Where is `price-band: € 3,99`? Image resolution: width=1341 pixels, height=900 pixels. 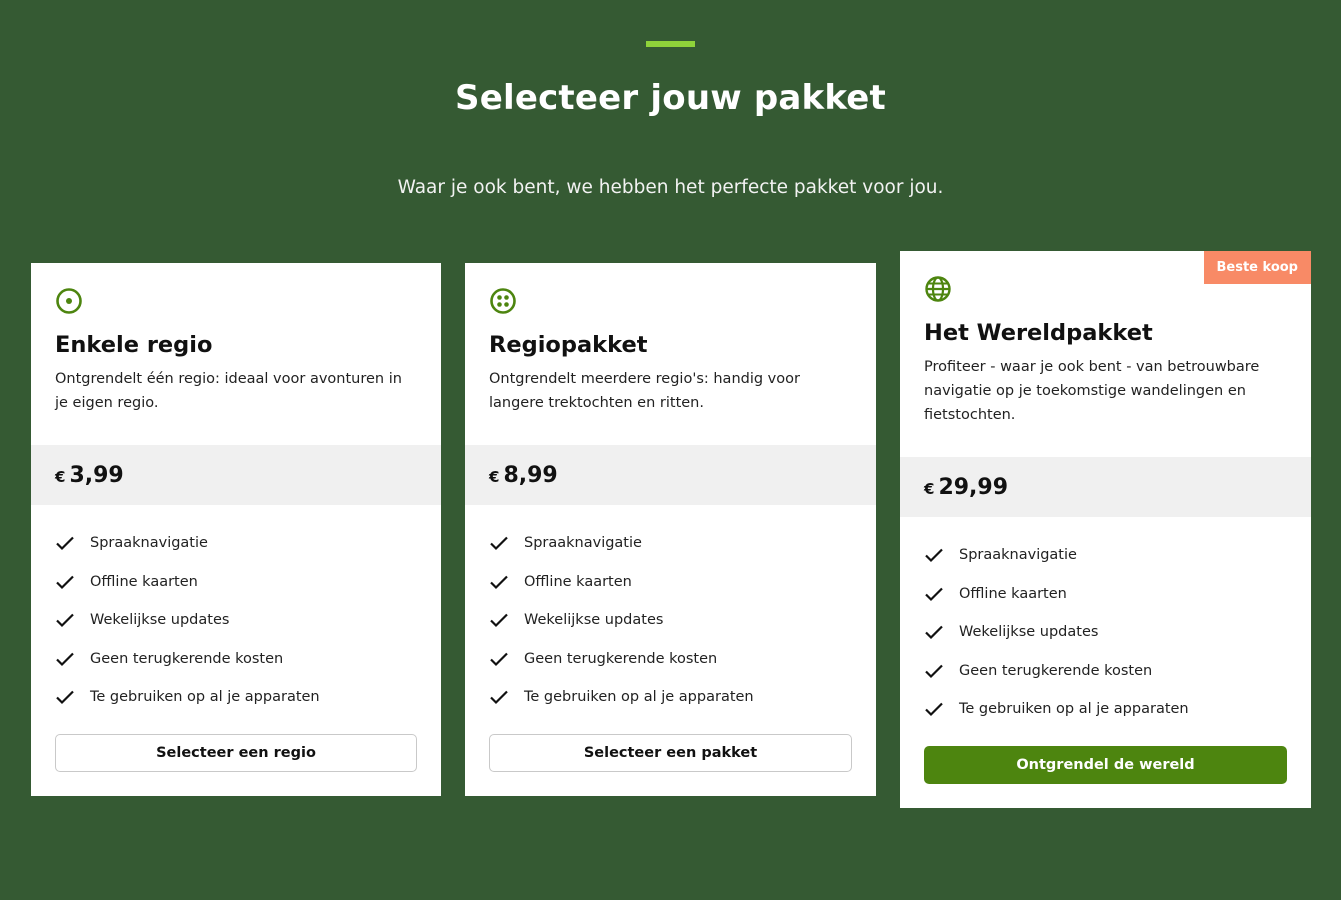 price-band: € 3,99 is located at coordinates (236, 475).